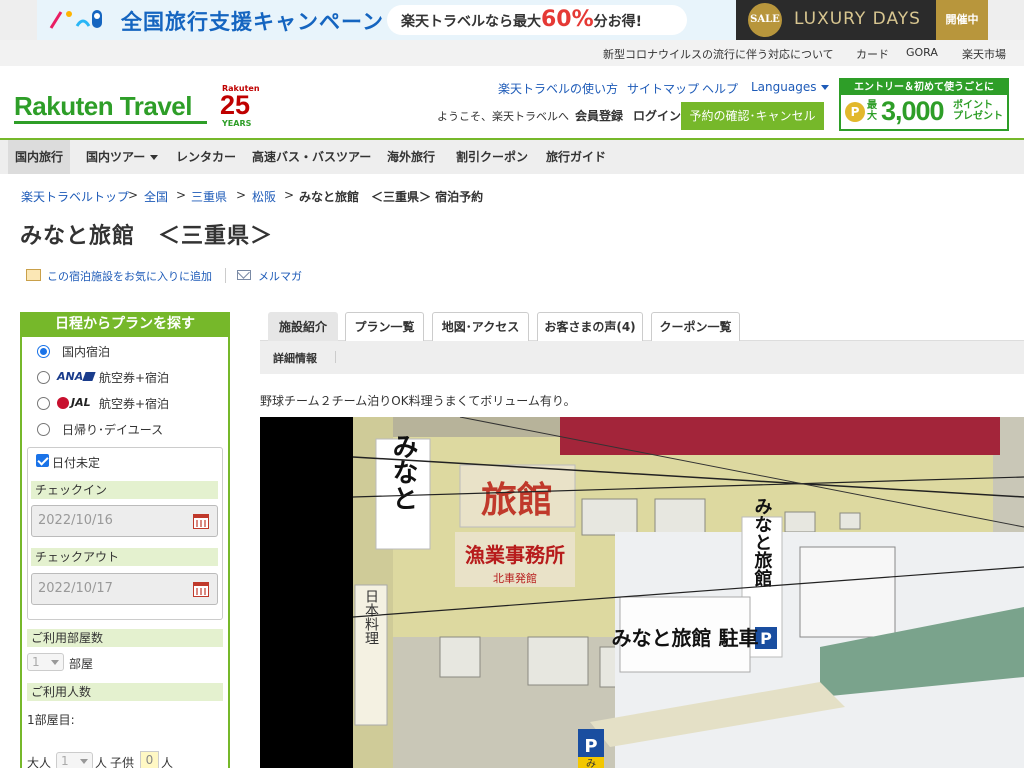  Describe the element at coordinates (418, 401) in the screenshot. I see `catch-copy: 野球チーム２チーム泊りOK料理うまくてボリューム有り。` at that location.